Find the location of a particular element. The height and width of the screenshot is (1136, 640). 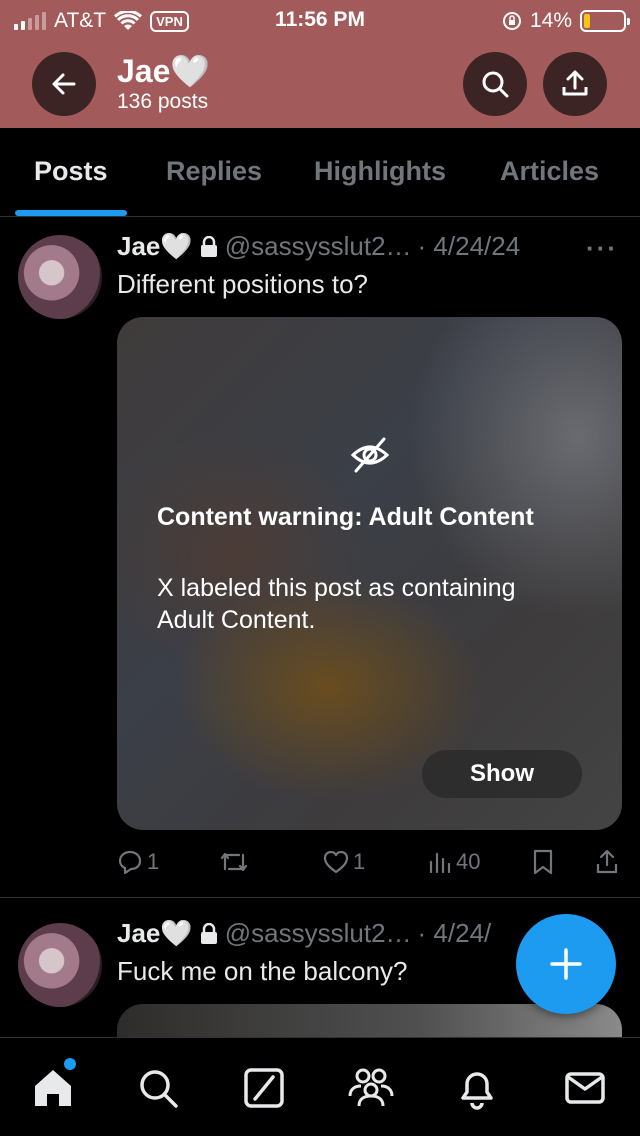

home-icon is located at coordinates (53, 1088).